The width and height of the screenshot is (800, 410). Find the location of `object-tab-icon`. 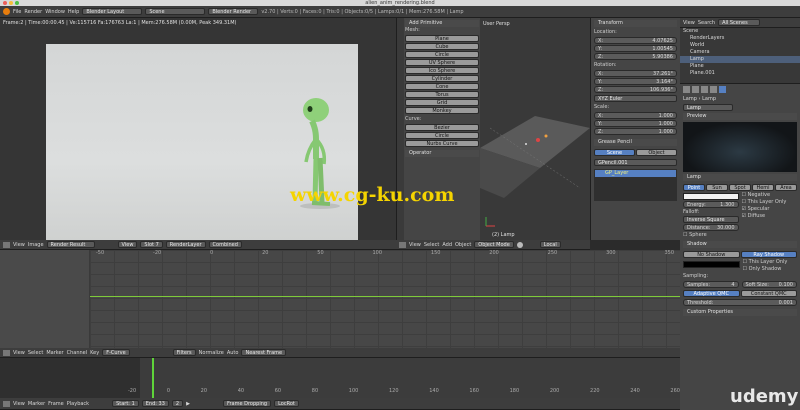

object-tab-icon is located at coordinates (713, 89).